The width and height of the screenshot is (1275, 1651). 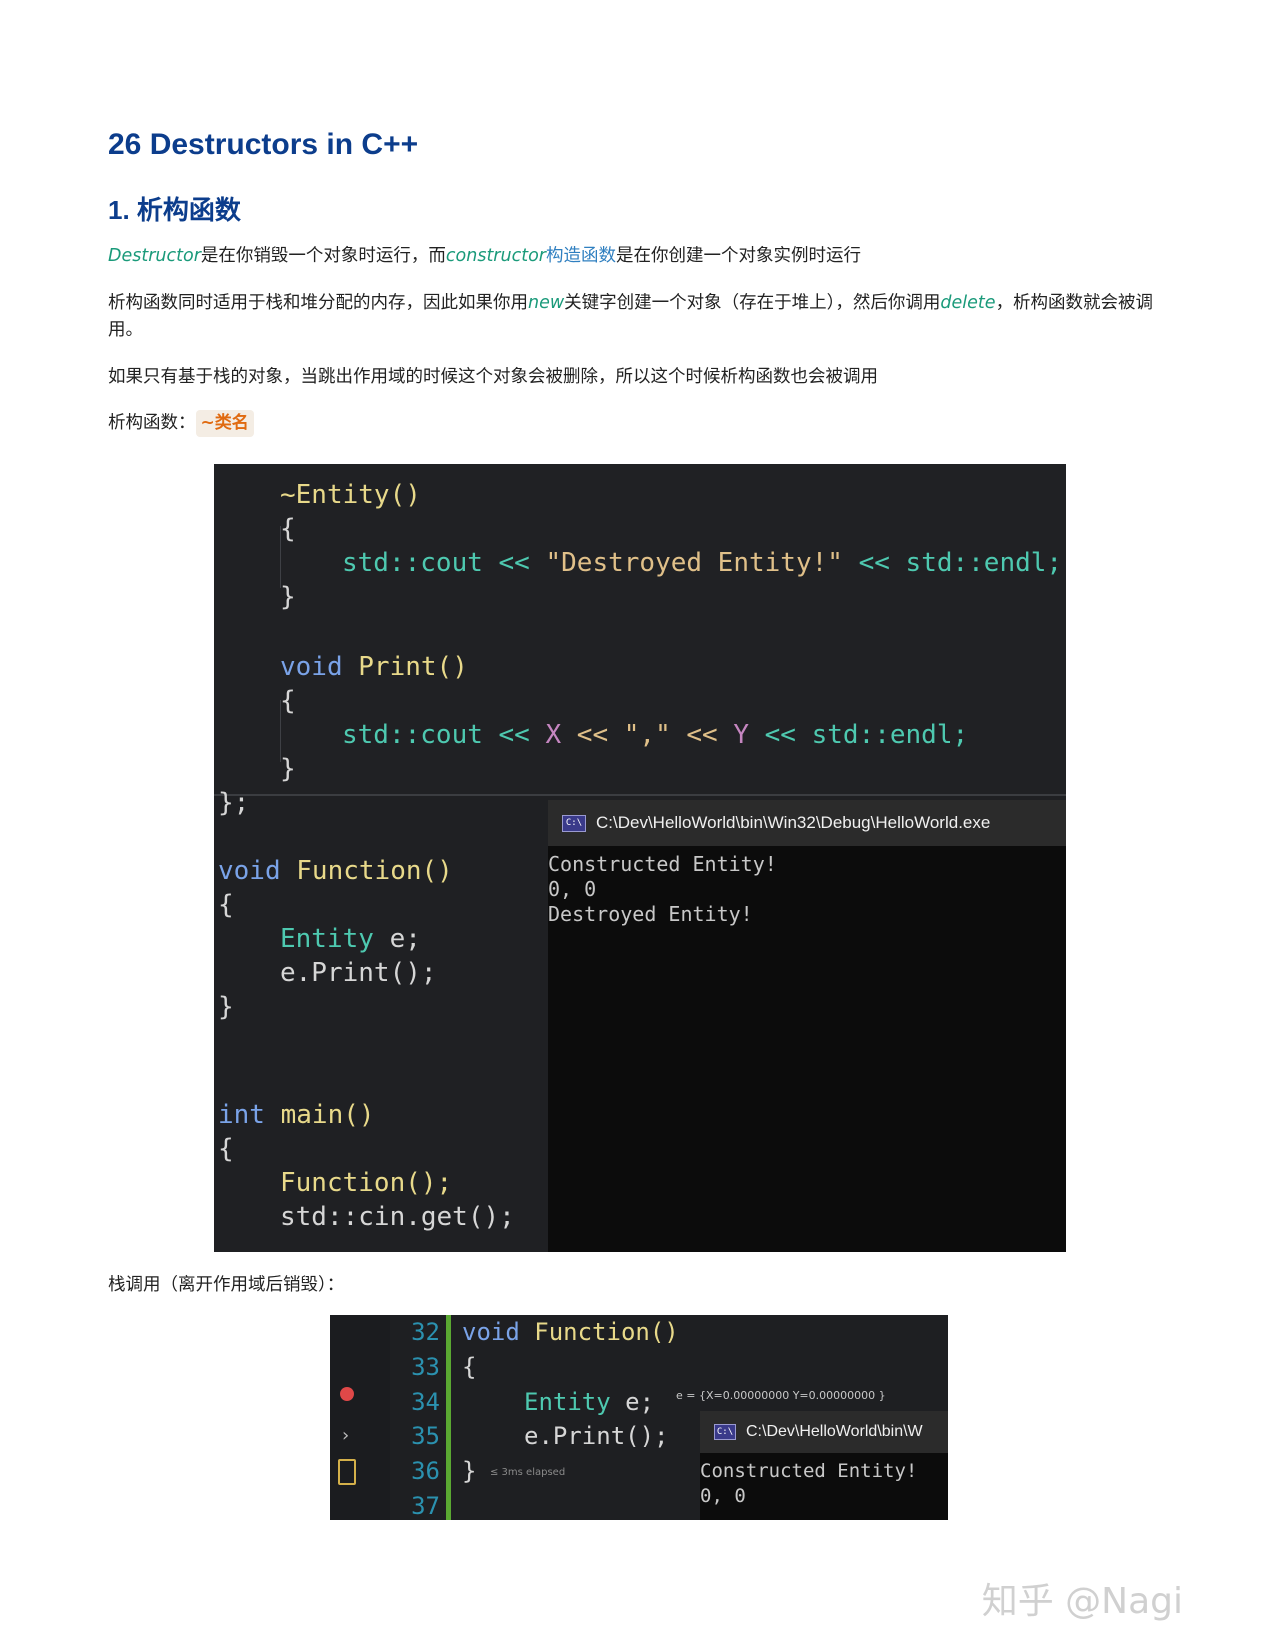 I want to click on console-title: C:\Dev\HelloWorld\bin\W, so click(x=834, y=1431).